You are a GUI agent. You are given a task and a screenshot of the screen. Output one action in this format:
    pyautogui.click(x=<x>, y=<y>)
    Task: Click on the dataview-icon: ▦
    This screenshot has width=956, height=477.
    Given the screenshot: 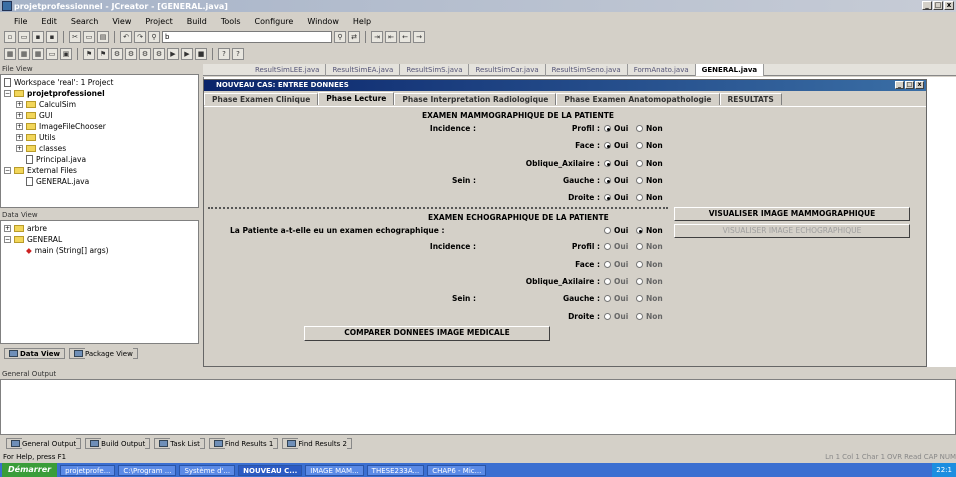 What is the action you would take?
    pyautogui.click(x=38, y=54)
    